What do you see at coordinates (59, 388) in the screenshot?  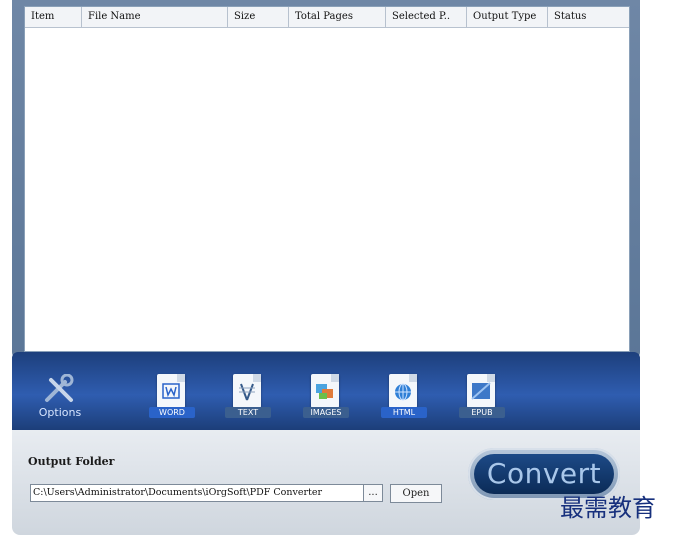 I see `wrench-screwdriver-icon` at bounding box center [59, 388].